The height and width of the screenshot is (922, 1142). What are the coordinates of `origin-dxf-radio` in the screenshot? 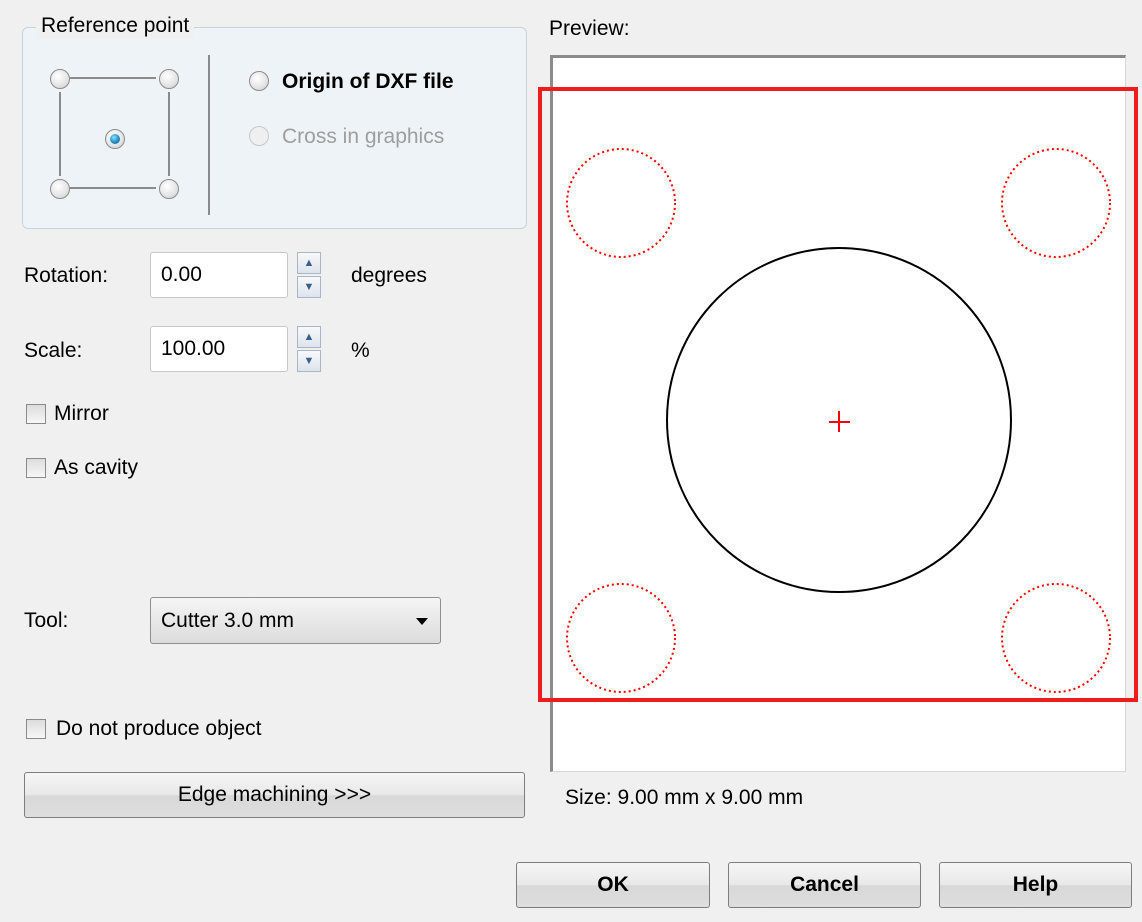 It's located at (259, 81).